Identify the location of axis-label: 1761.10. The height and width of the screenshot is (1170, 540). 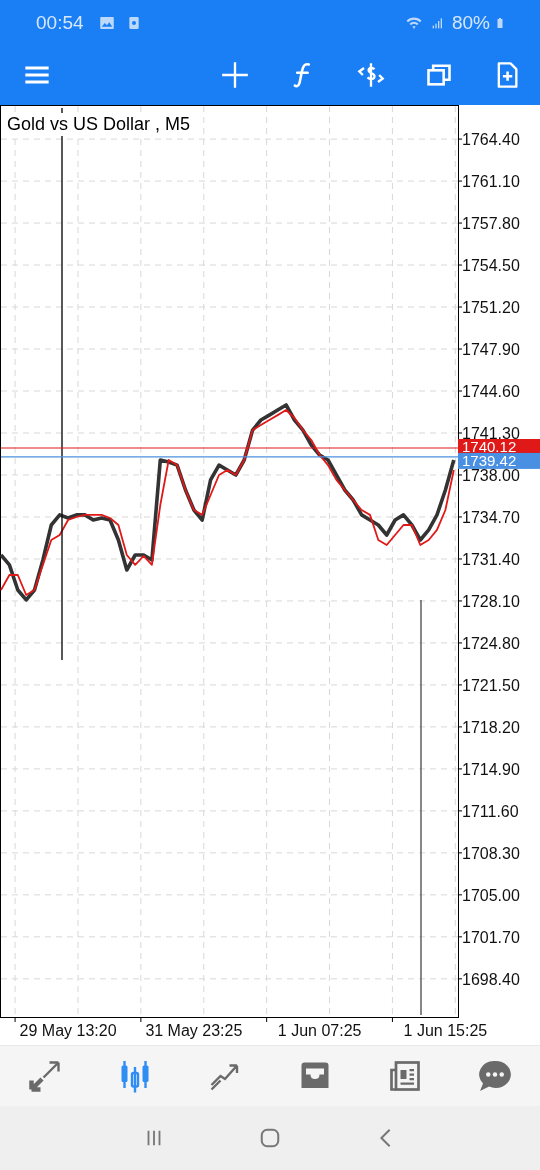
(491, 182).